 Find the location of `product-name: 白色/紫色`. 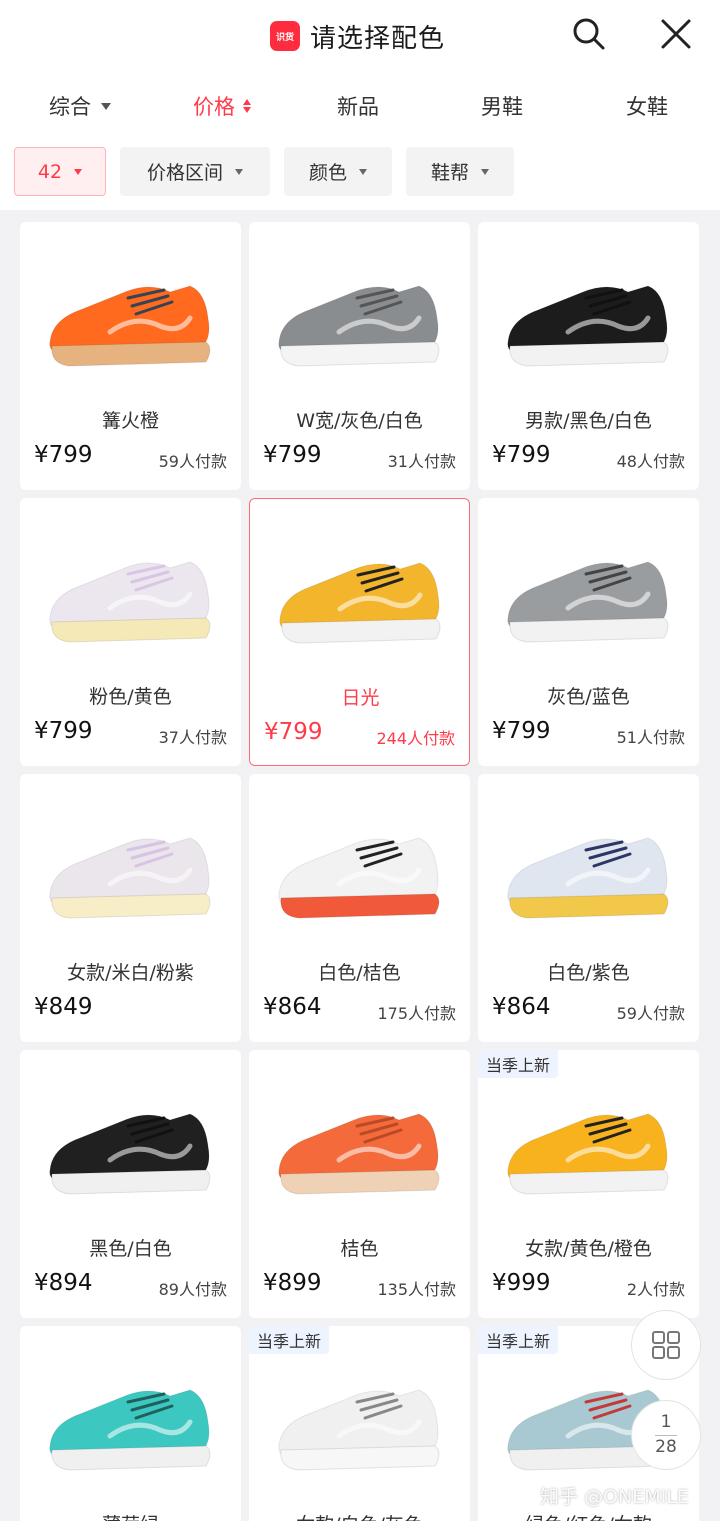

product-name: 白色/紫色 is located at coordinates (588, 973).